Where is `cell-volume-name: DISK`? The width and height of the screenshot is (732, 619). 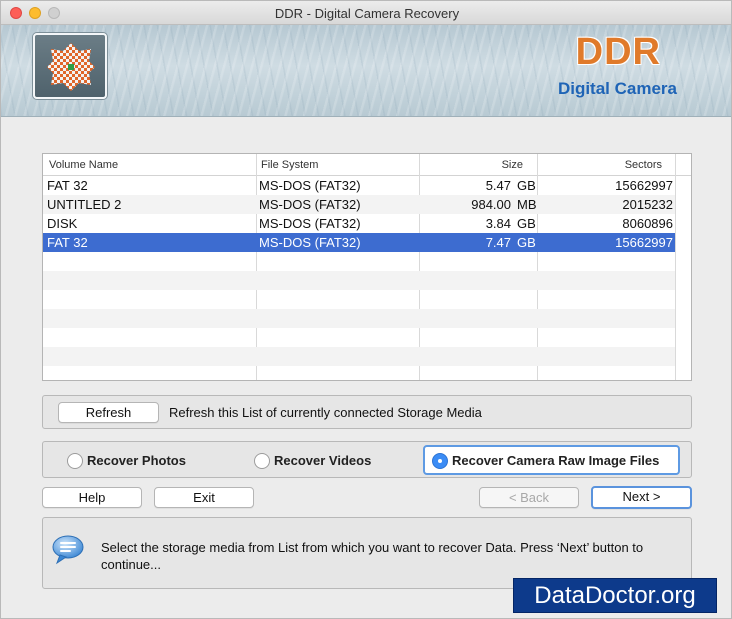 cell-volume-name: DISK is located at coordinates (62, 223).